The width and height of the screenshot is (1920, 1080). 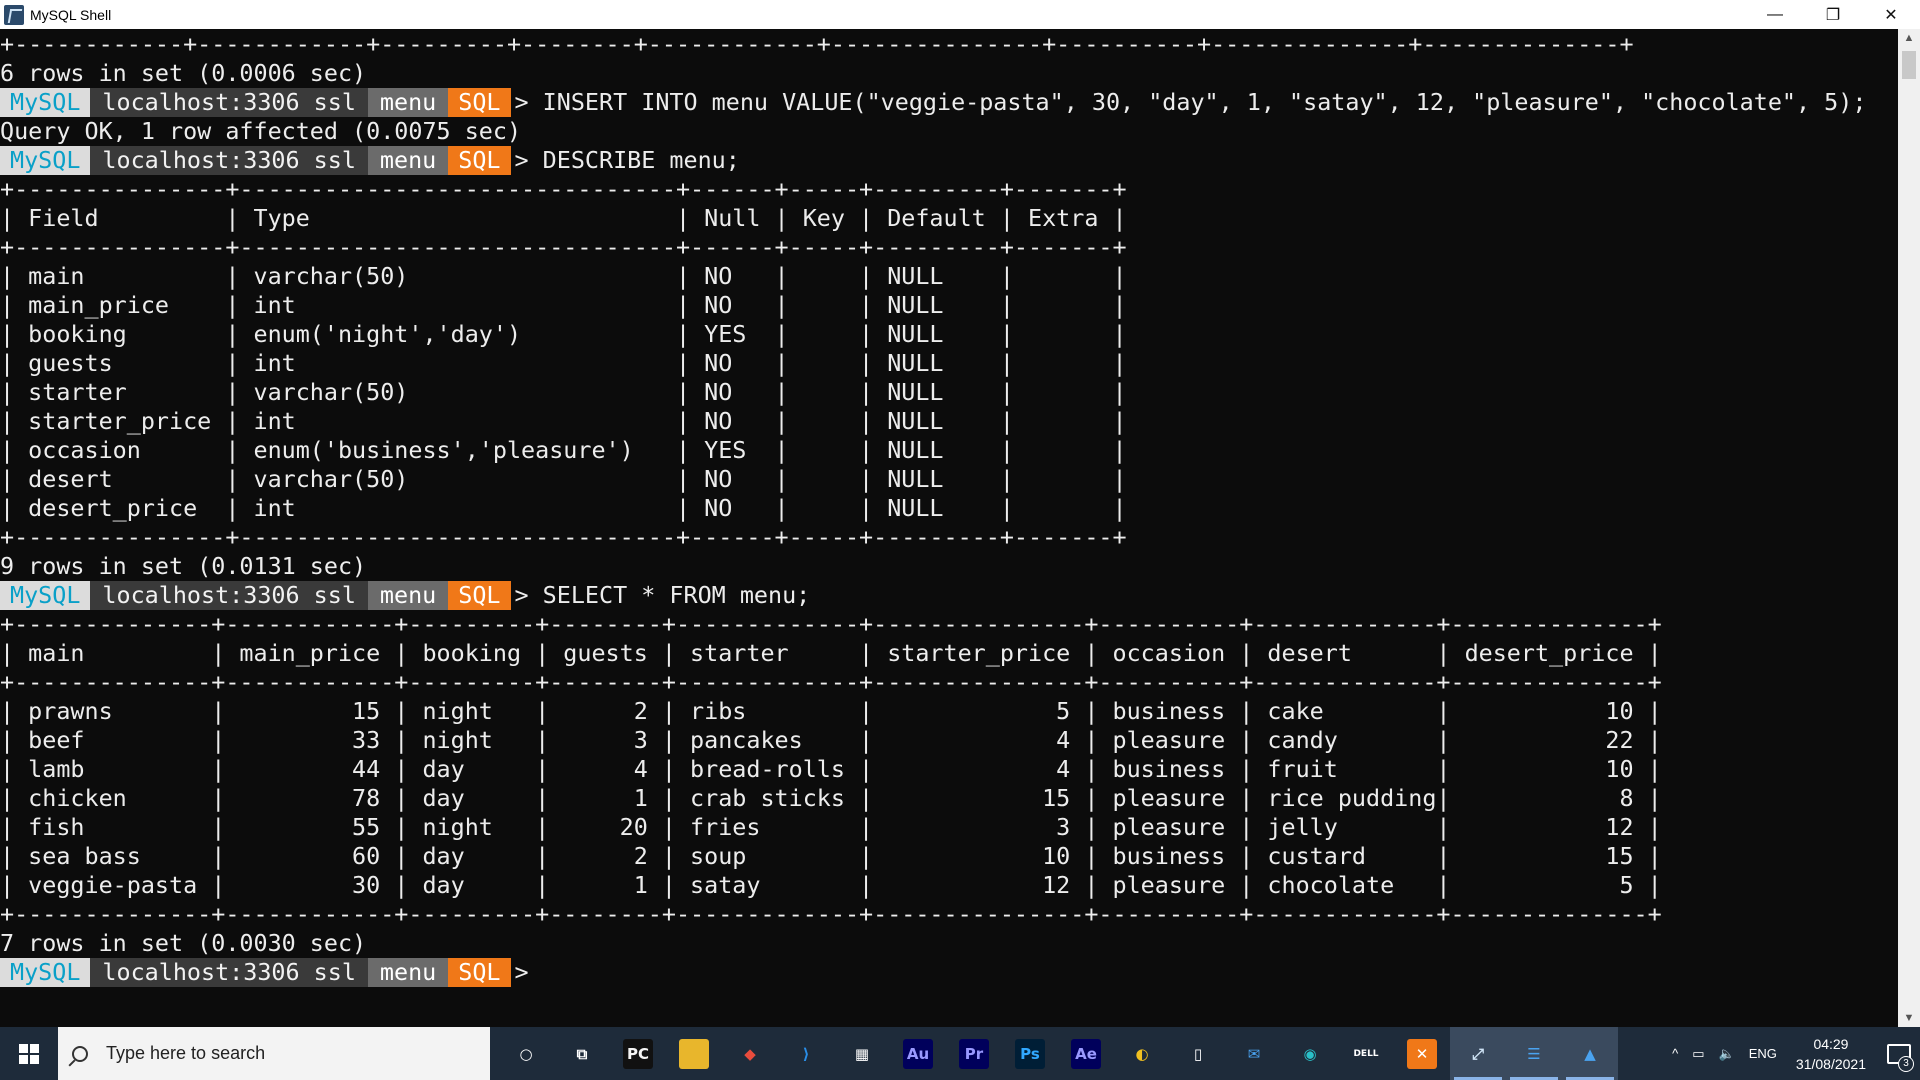 I want to click on minimize-button: —, so click(x=1775, y=14).